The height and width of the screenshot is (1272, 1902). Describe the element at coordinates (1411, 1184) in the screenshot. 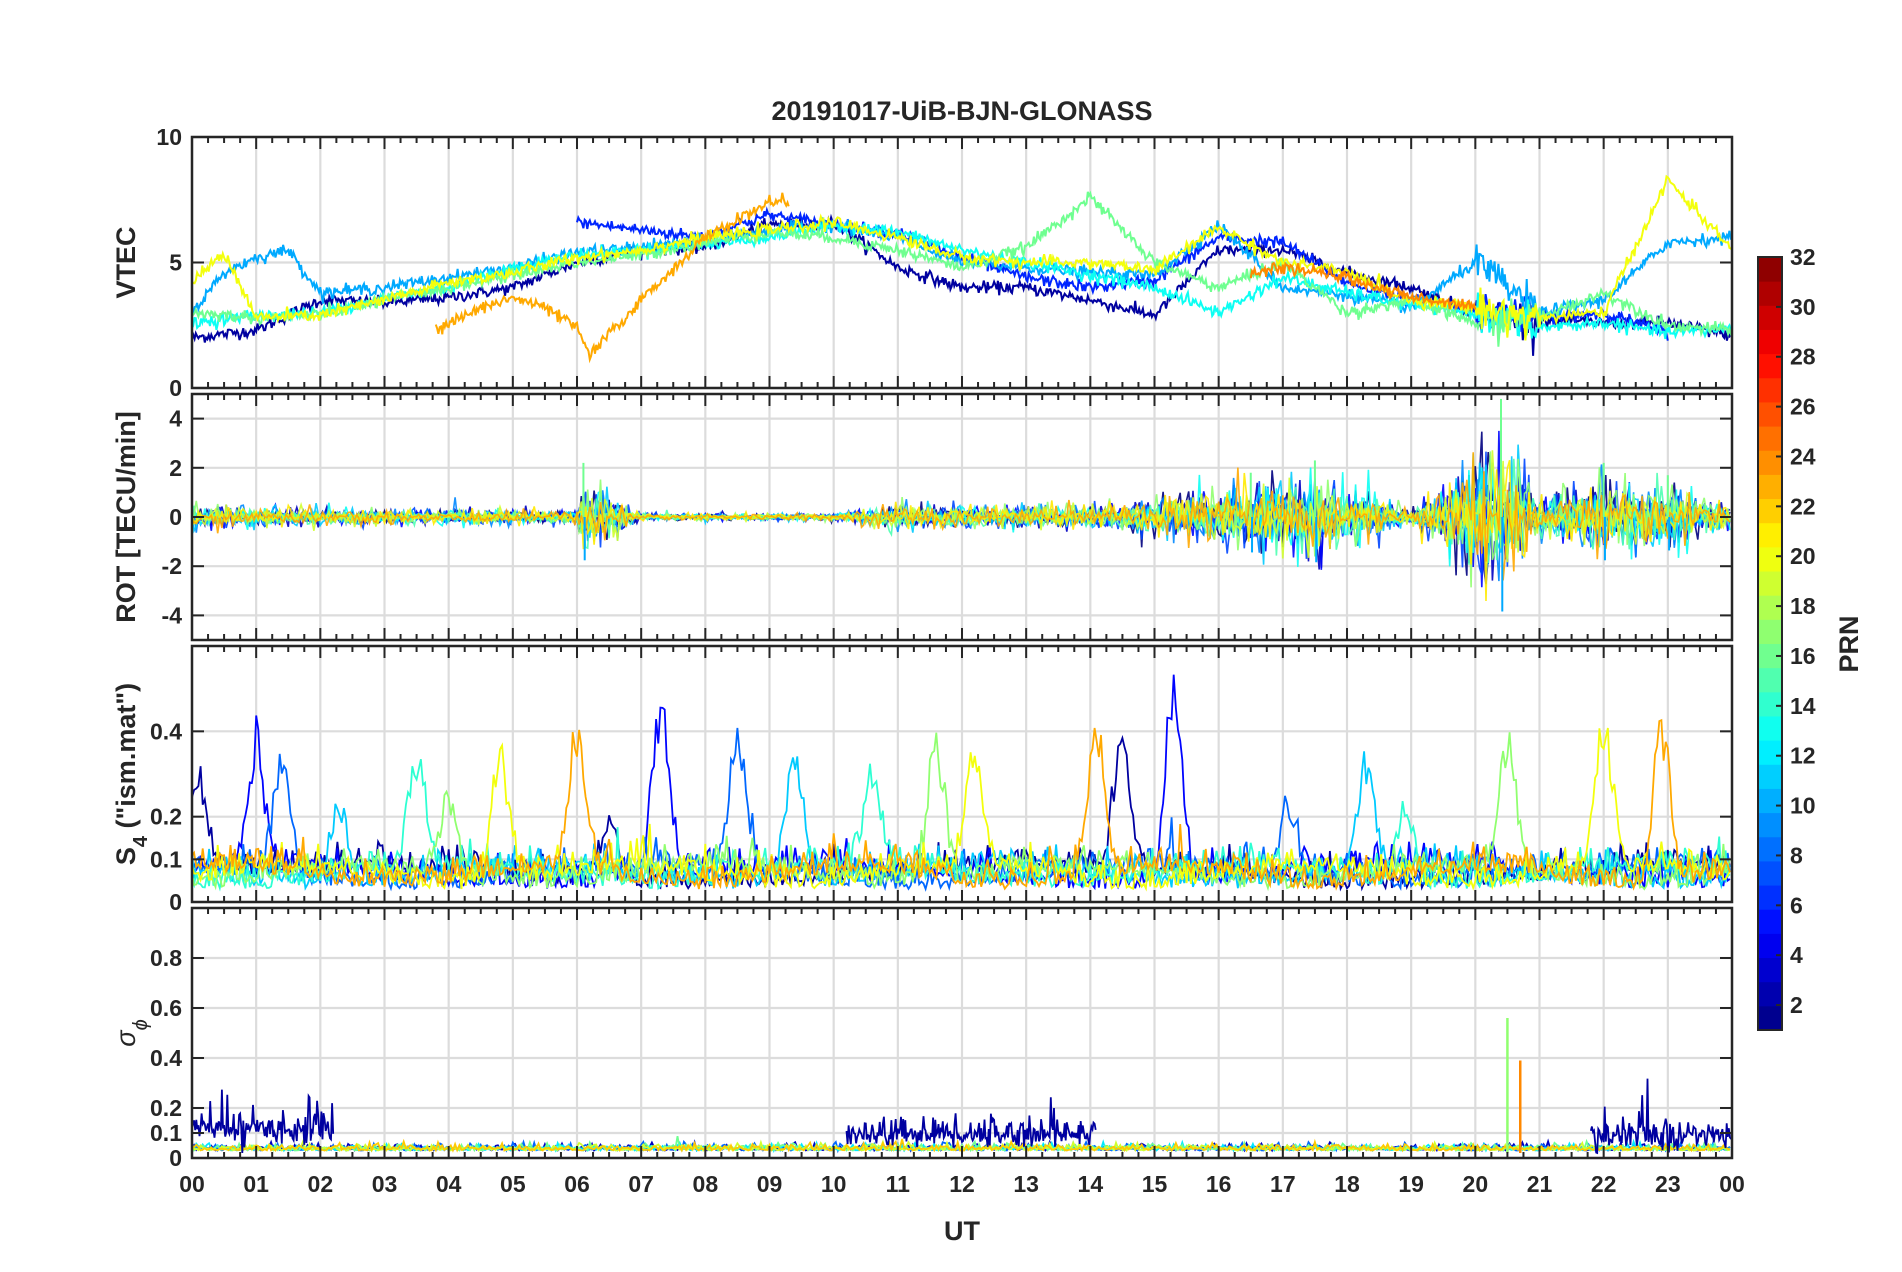

I see `x-tick-label: 19` at that location.